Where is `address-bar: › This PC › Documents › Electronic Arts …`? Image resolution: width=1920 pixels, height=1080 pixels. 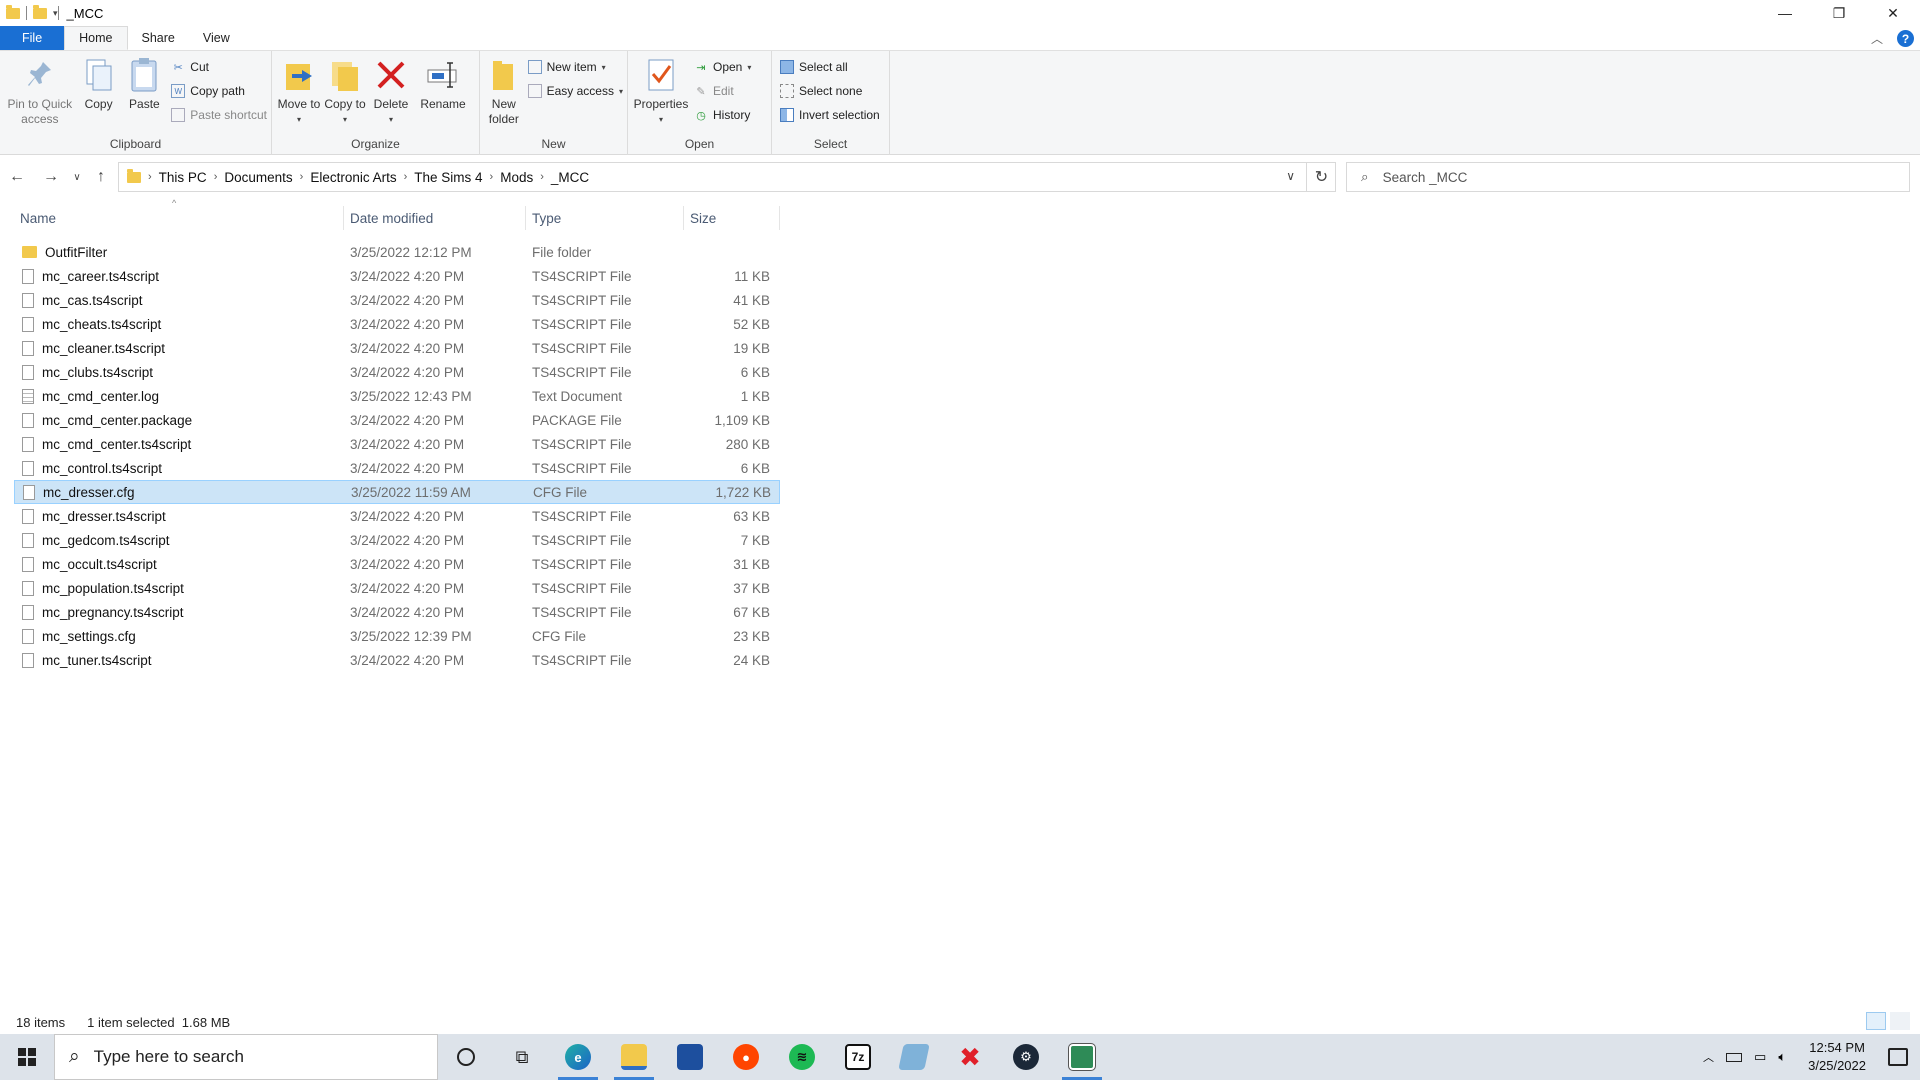
address-bar: › This PC › Documents › Electronic Arts … is located at coordinates (727, 177).